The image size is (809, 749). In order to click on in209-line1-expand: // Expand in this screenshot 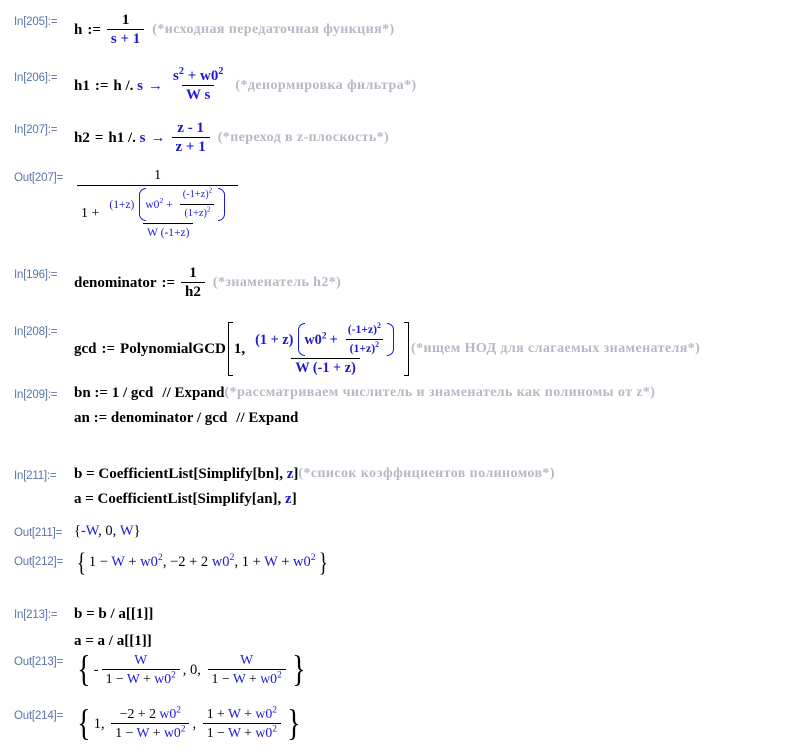, I will do `click(193, 393)`.